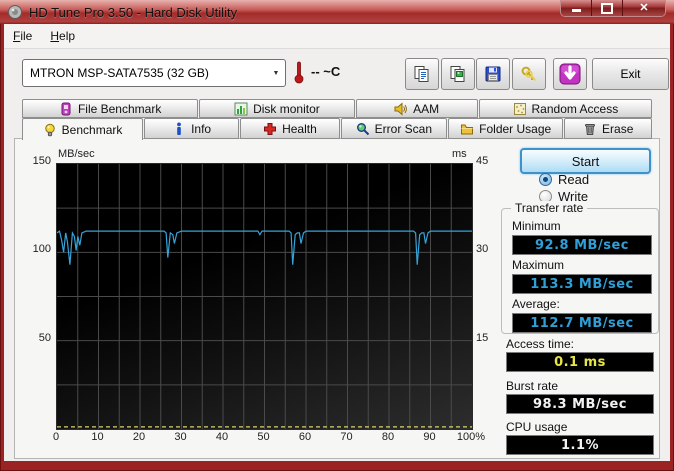 The image size is (674, 471). I want to click on maximum-label: Maximum, so click(538, 265).